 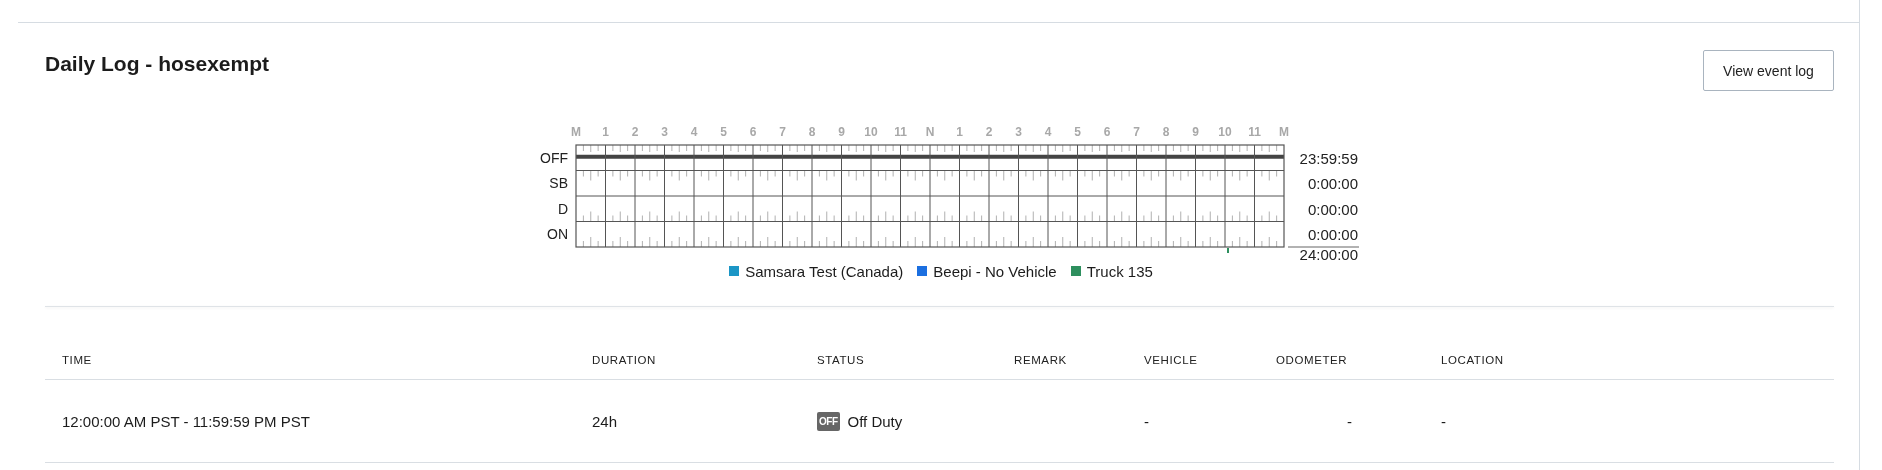 I want to click on column-header: DURATION, so click(x=624, y=360).